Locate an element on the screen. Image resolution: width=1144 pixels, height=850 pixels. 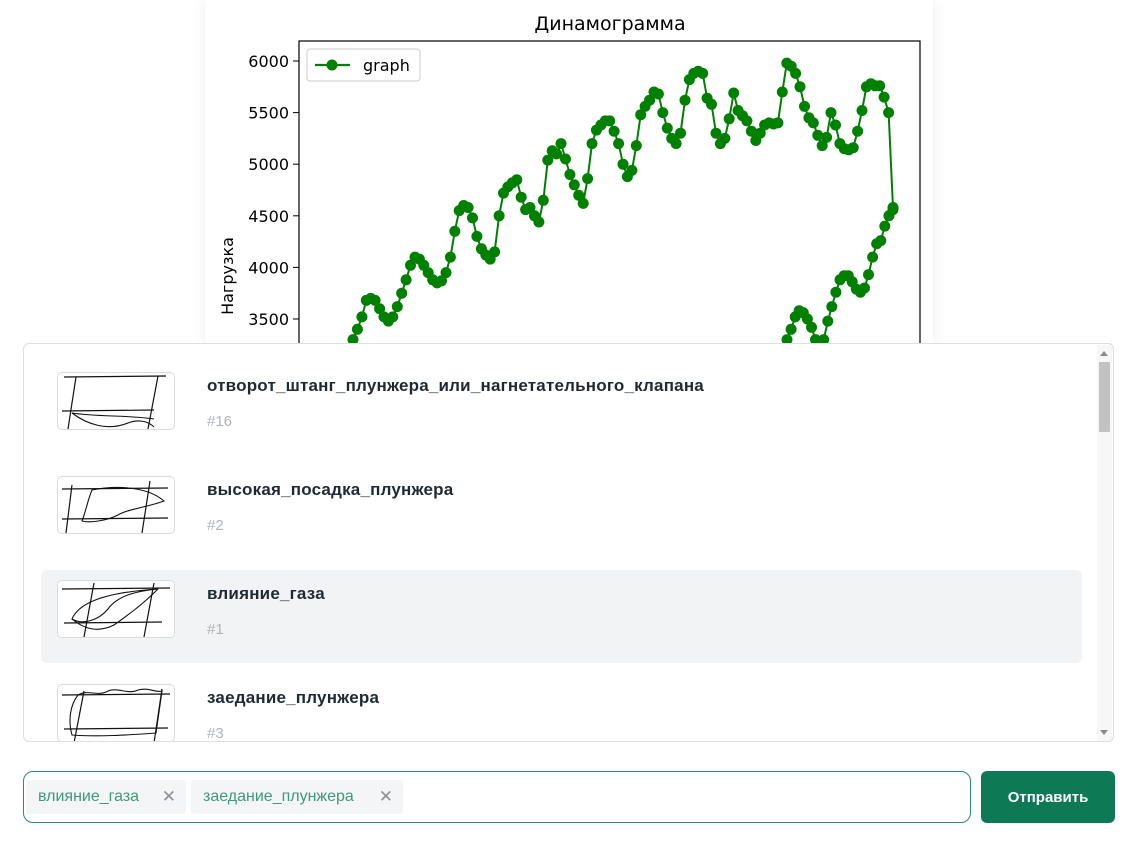
y-tick-group: 6000 5500 5000 4500 4000 3500 is located at coordinates (273, 190).